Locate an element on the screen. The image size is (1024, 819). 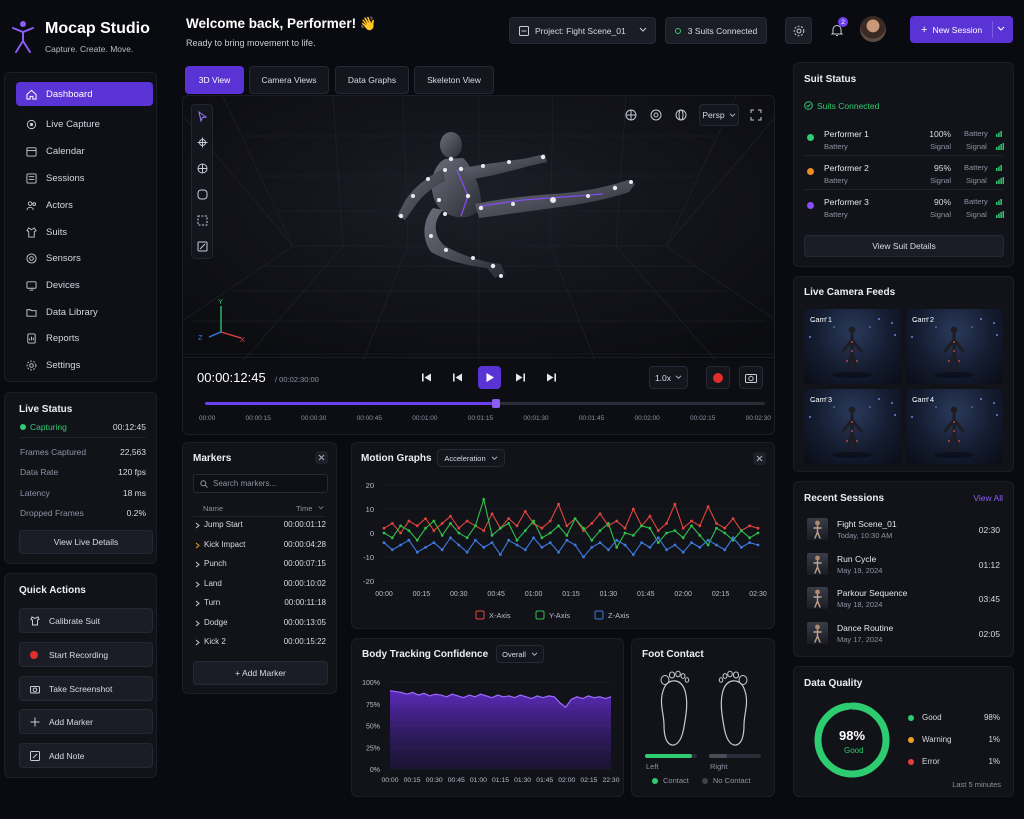
speed-dropdown: 1.0x is located at coordinates (668, 377).